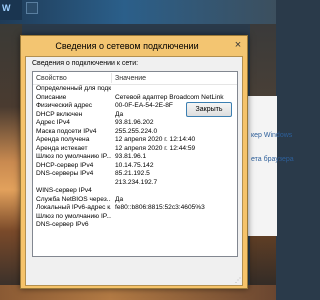 This screenshot has width=320, height=300. What do you see at coordinates (130, 78) in the screenshot?
I see `column-header-value: Значение` at bounding box center [130, 78].